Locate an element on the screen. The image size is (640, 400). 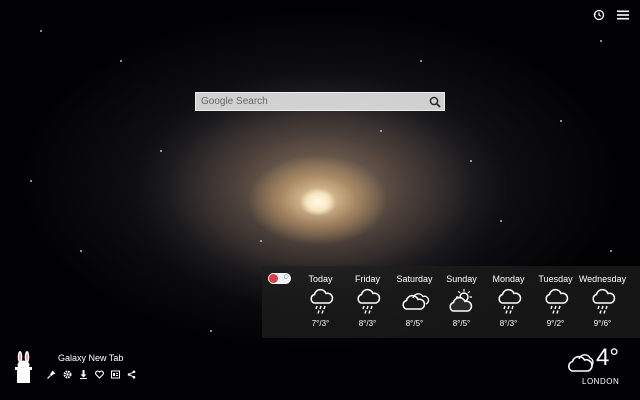
forecast-day-name: Tuesday is located at coordinates (555, 279).